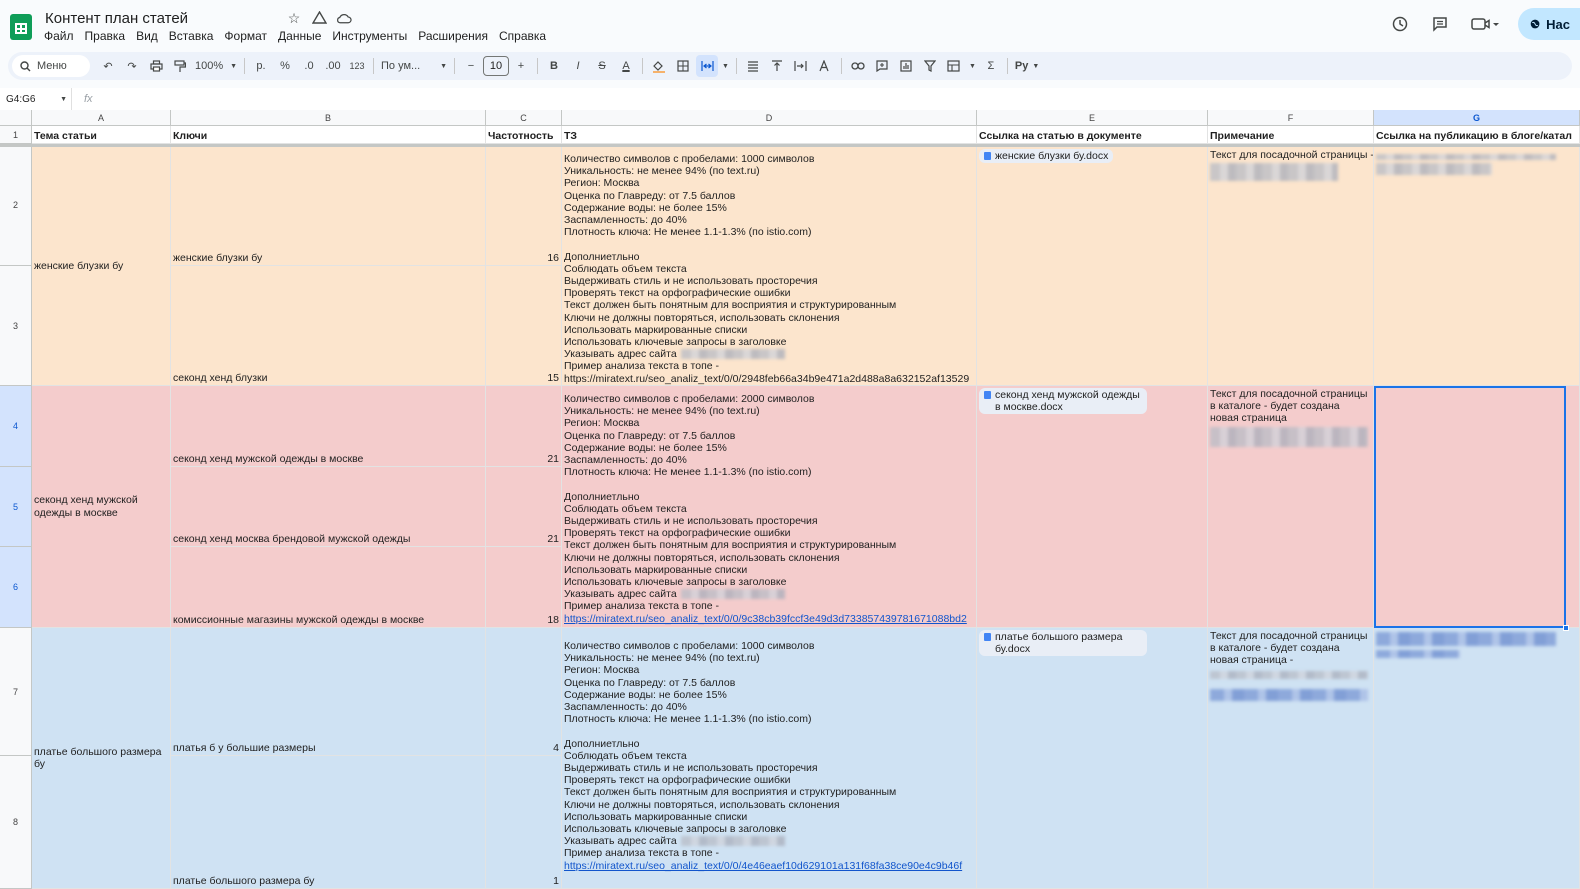  I want to click on input-tools-button: Ру ▼, so click(1027, 66).